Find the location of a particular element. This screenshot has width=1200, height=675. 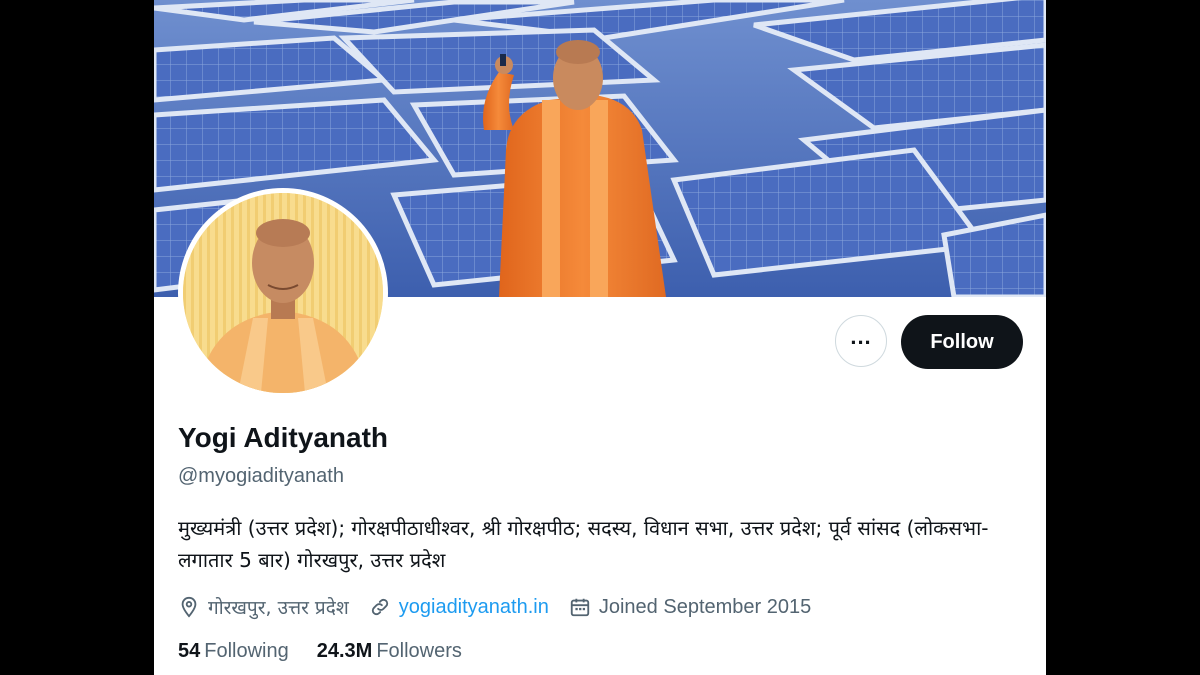

avatar-photo is located at coordinates (283, 293).